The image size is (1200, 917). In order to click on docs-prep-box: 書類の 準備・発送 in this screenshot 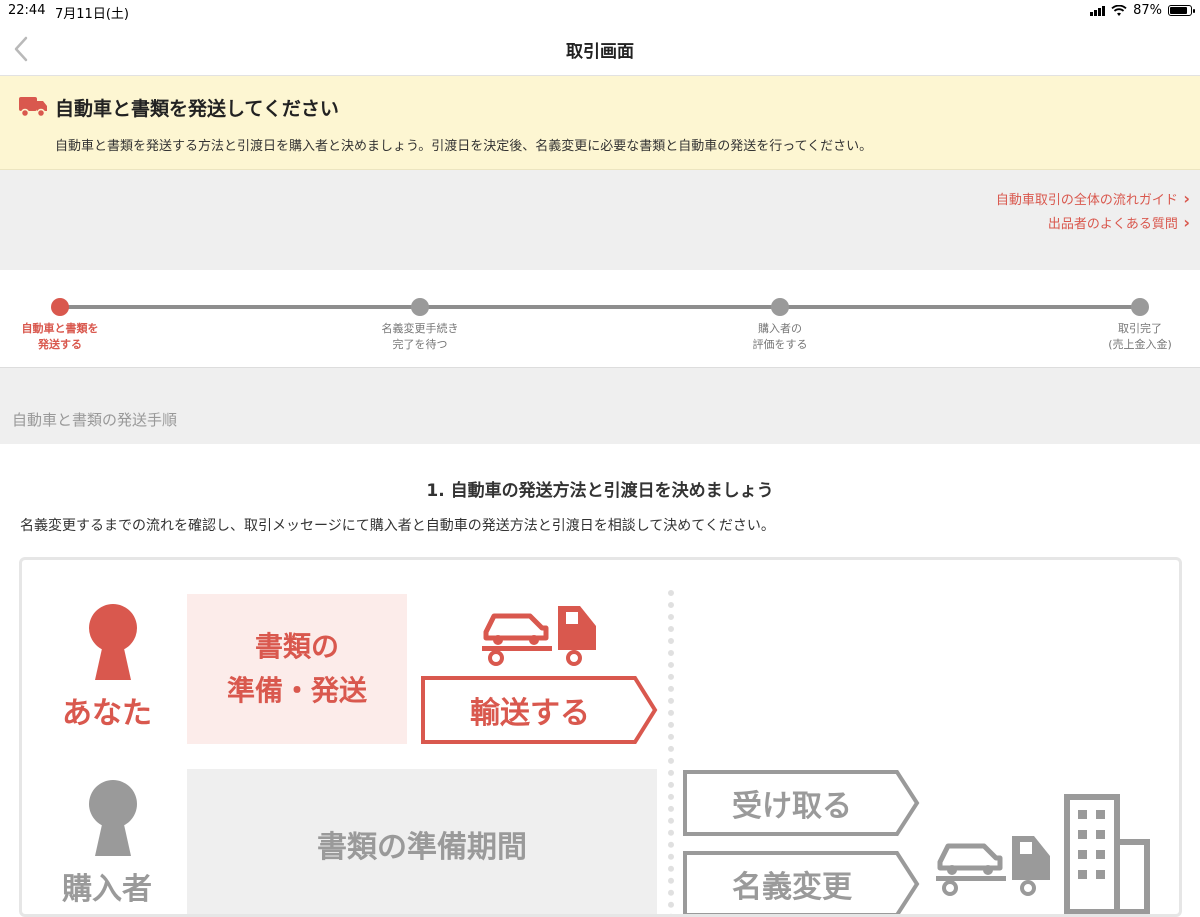, I will do `click(297, 669)`.